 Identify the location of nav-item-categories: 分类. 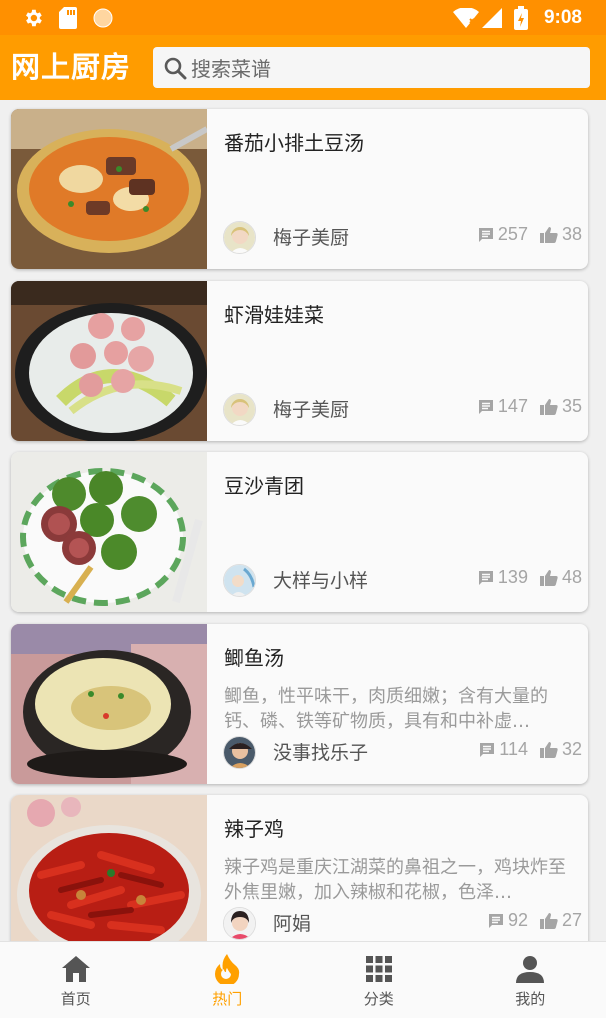
(379, 980).